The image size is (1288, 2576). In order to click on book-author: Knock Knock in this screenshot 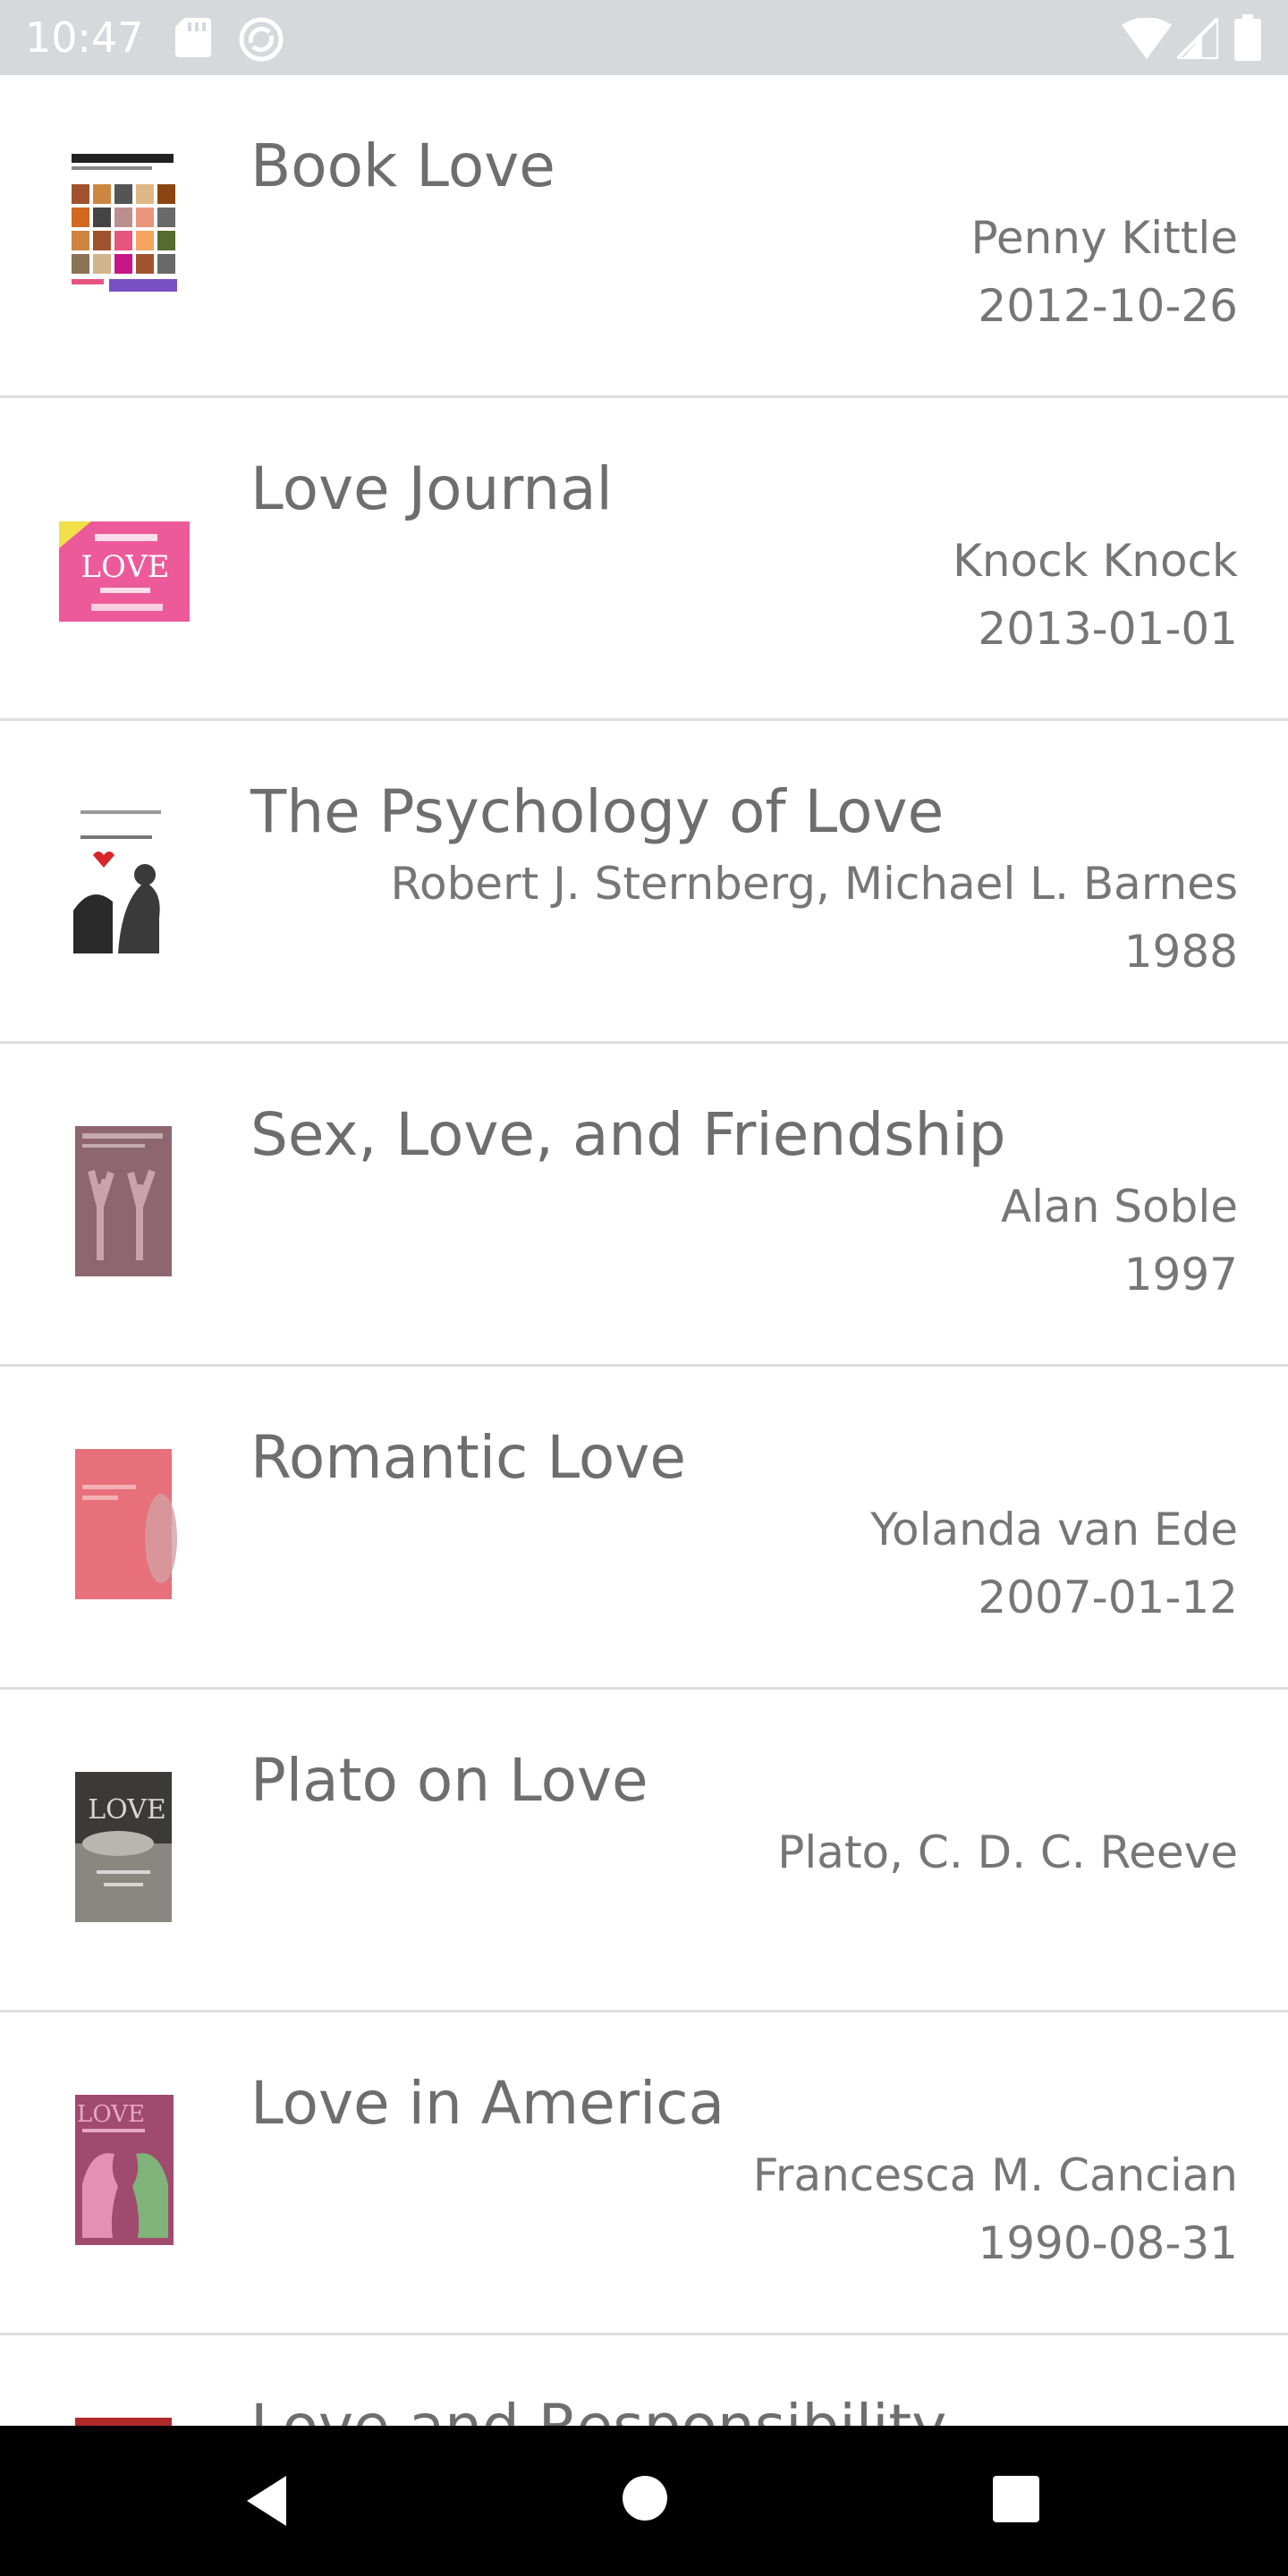, I will do `click(1095, 561)`.